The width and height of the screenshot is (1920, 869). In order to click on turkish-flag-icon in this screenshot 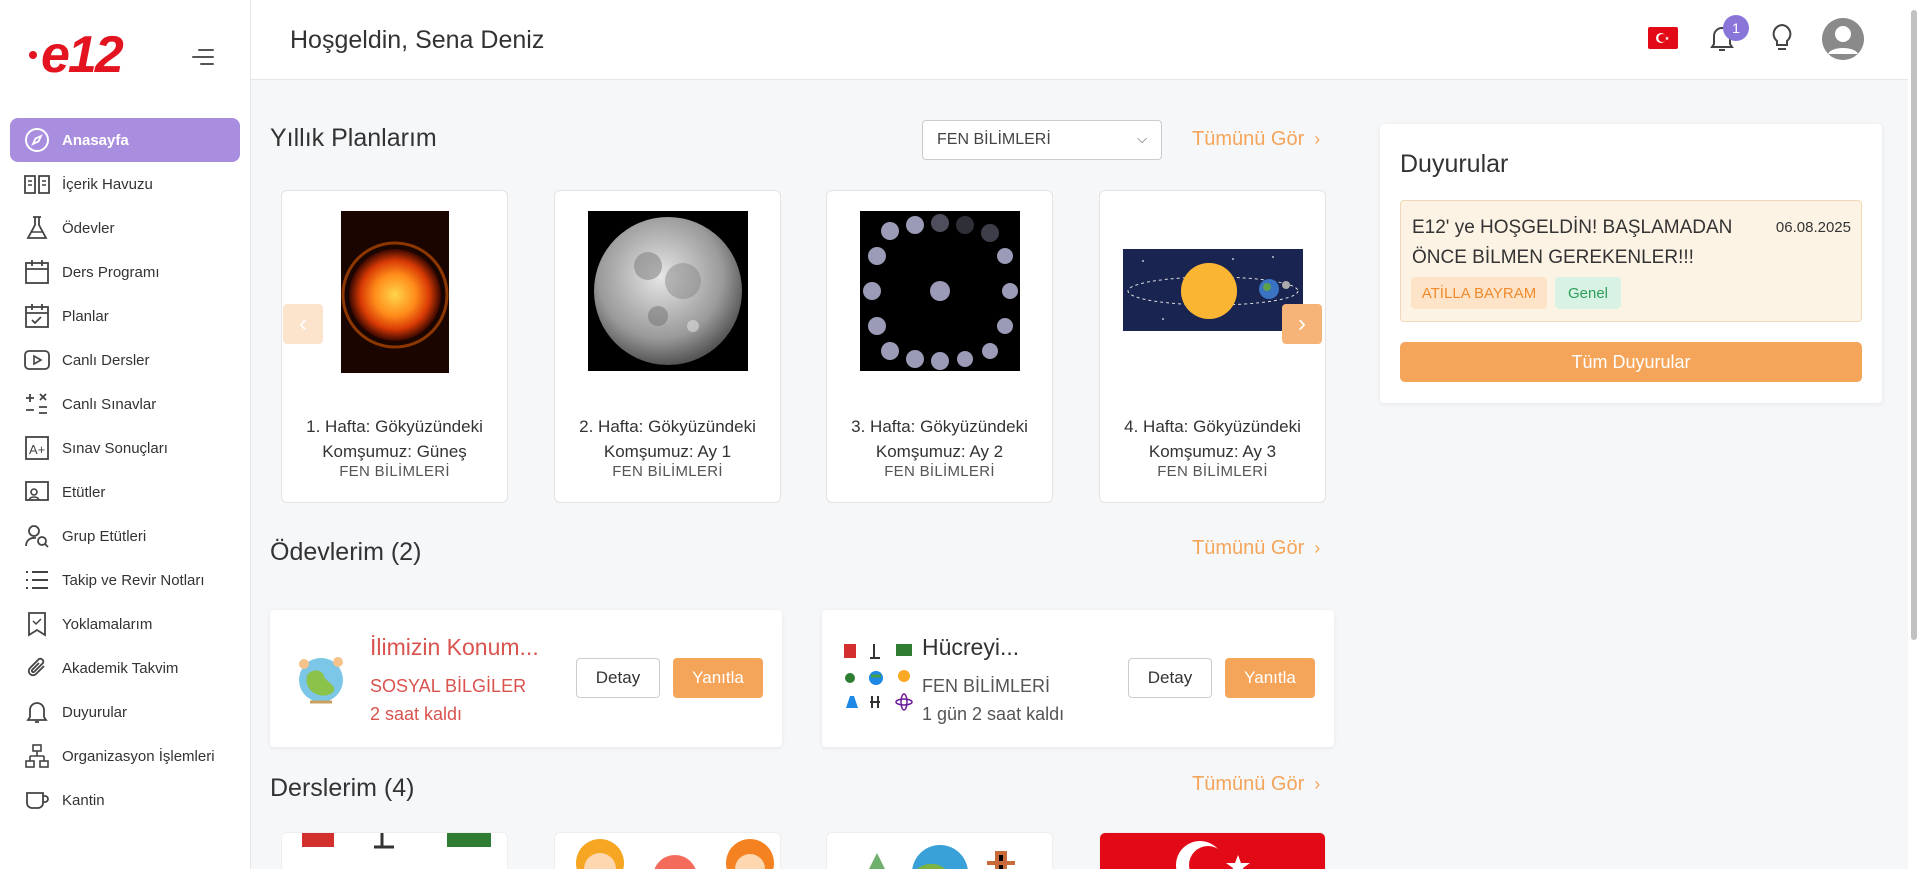, I will do `click(1663, 38)`.